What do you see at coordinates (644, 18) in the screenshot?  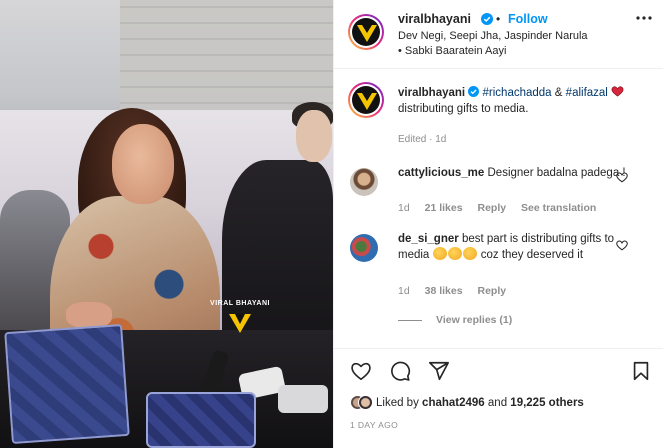 I see `more-options-icon` at bounding box center [644, 18].